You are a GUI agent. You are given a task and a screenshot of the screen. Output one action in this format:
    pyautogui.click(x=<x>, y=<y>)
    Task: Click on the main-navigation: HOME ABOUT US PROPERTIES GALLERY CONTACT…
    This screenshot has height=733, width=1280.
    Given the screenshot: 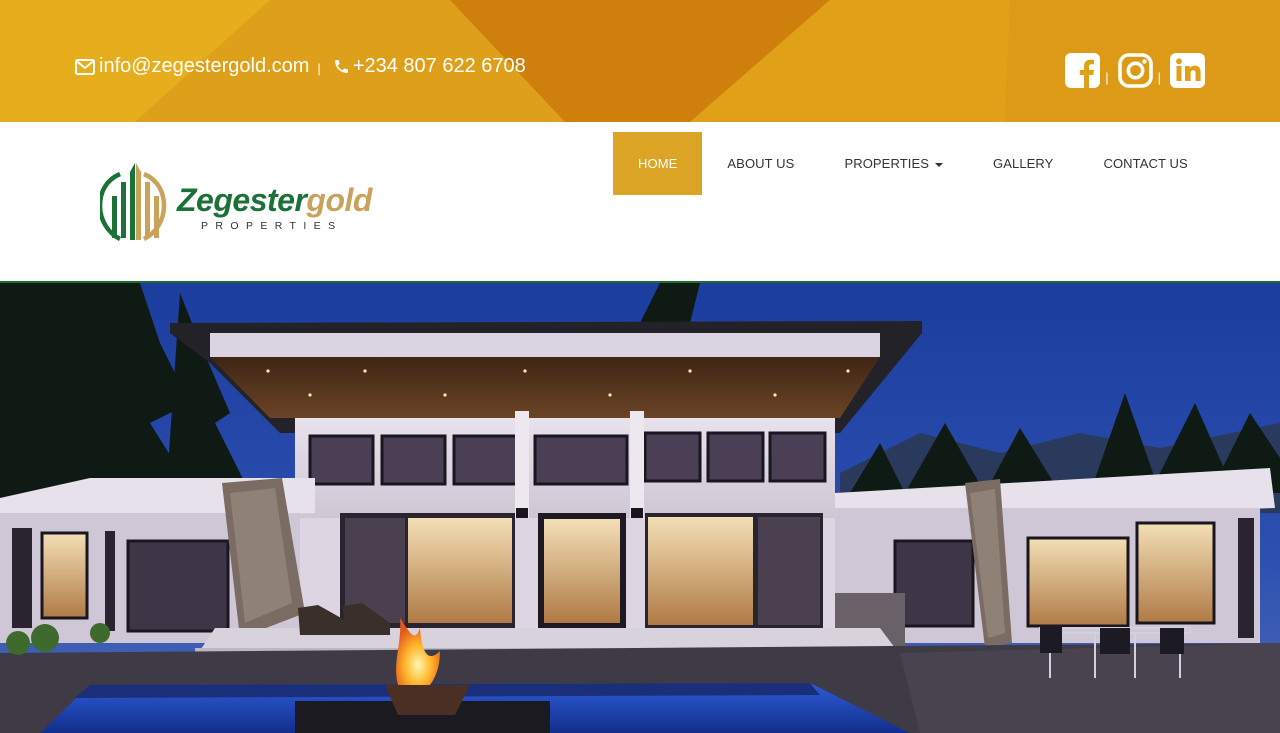 What is the action you would take?
    pyautogui.click(x=913, y=163)
    